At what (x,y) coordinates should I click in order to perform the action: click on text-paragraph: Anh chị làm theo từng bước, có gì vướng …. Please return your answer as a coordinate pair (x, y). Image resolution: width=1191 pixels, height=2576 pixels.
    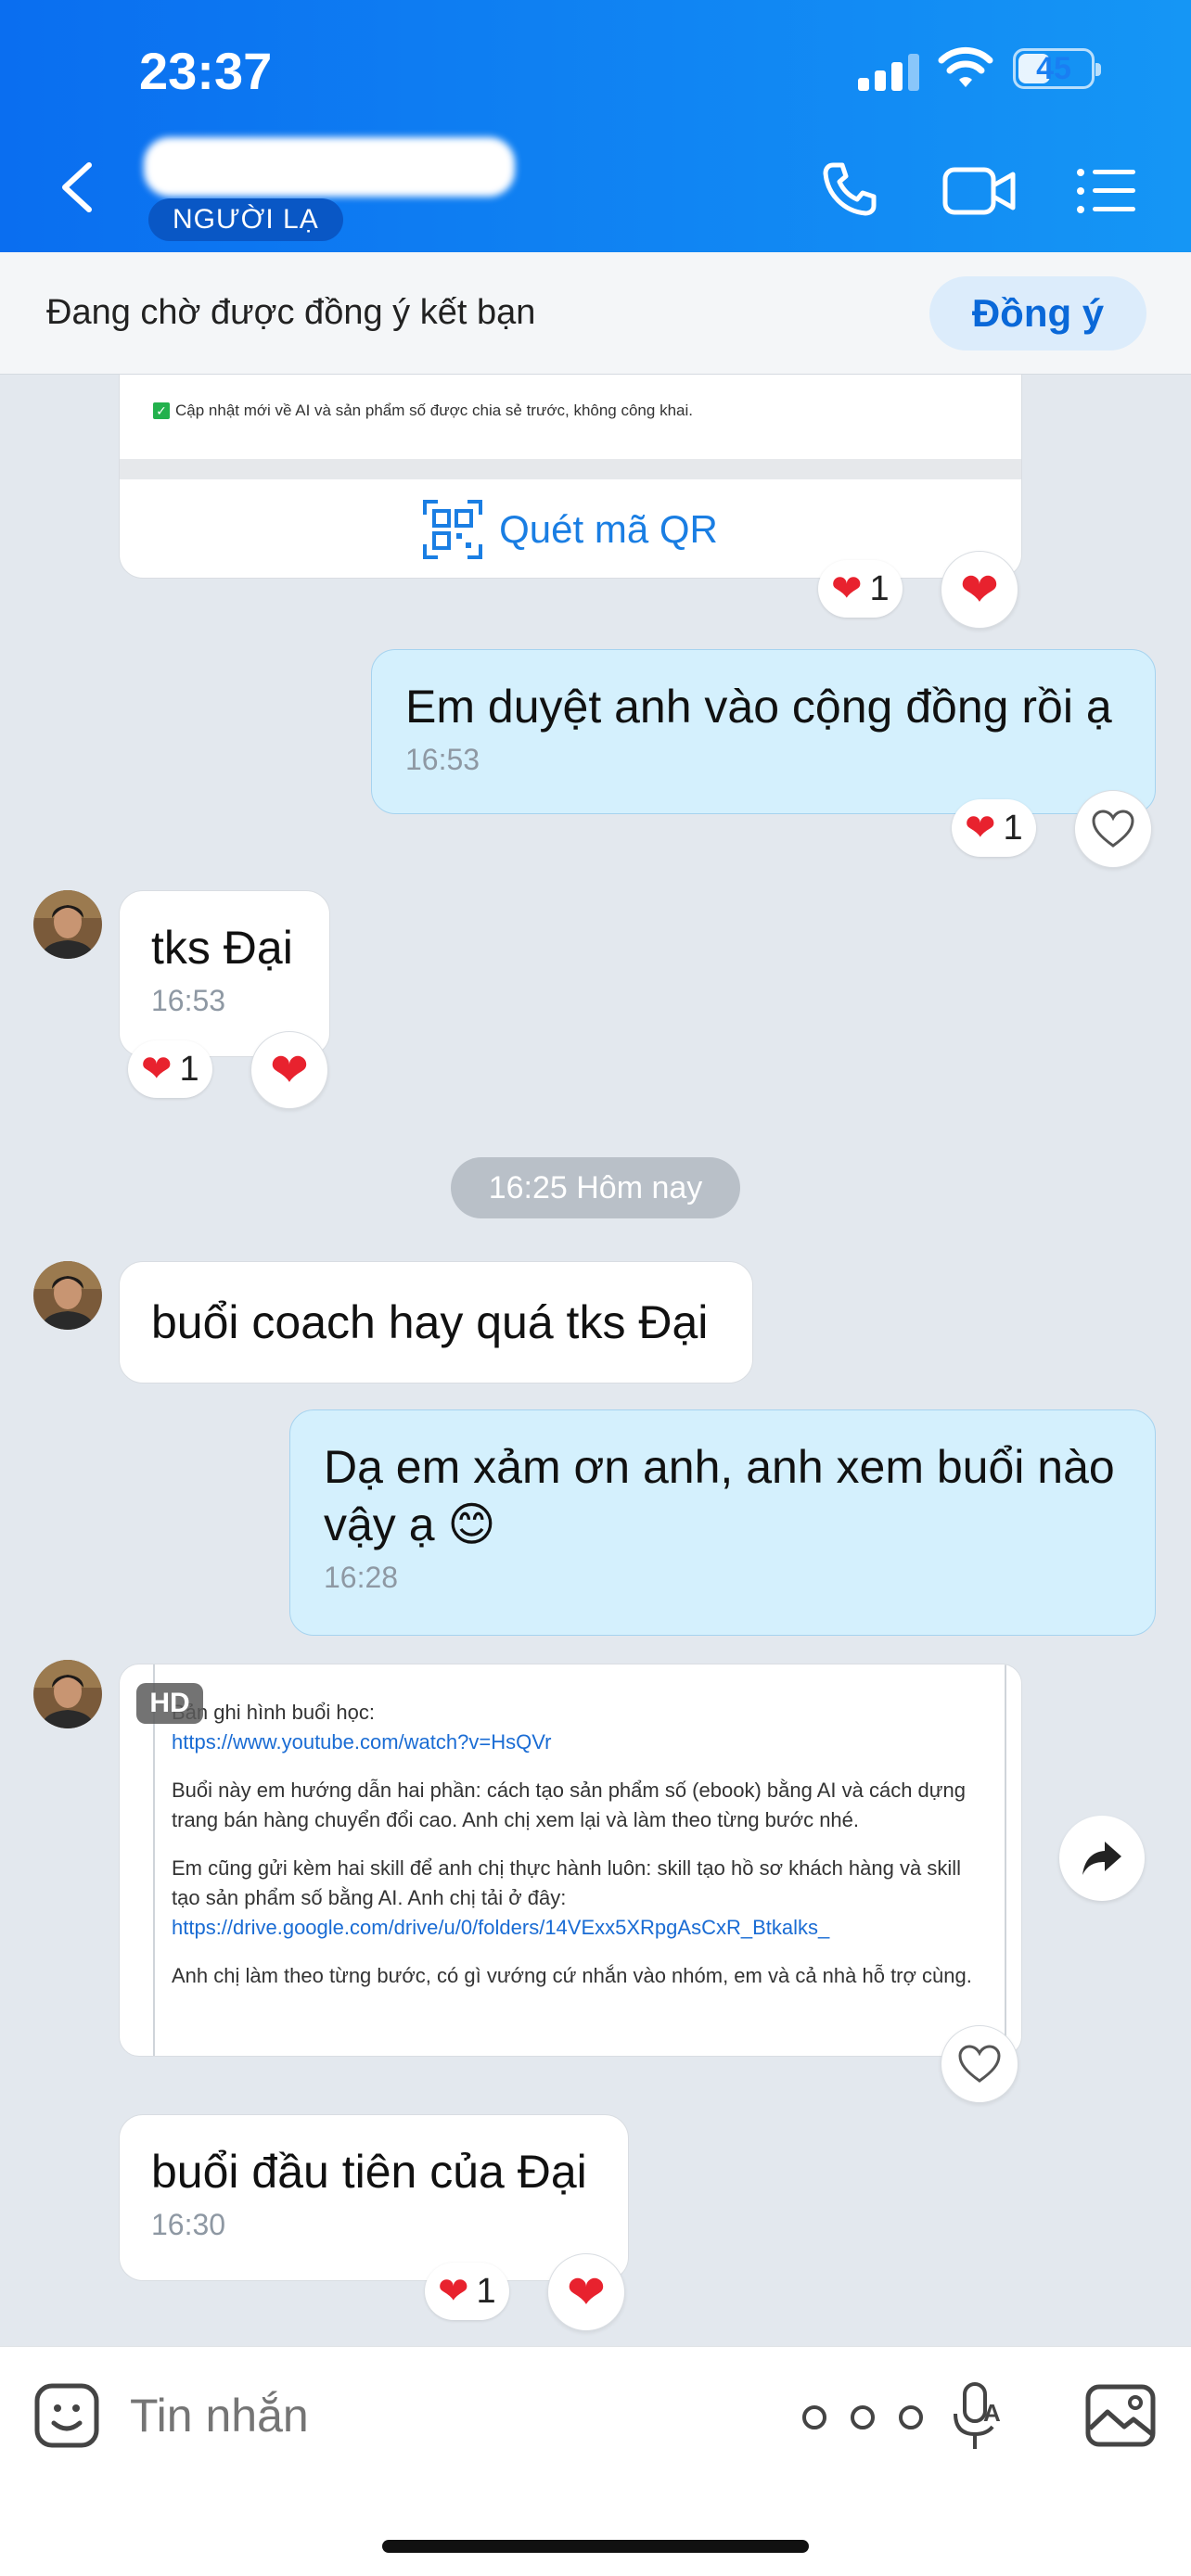
    Looking at the image, I should click on (572, 1976).